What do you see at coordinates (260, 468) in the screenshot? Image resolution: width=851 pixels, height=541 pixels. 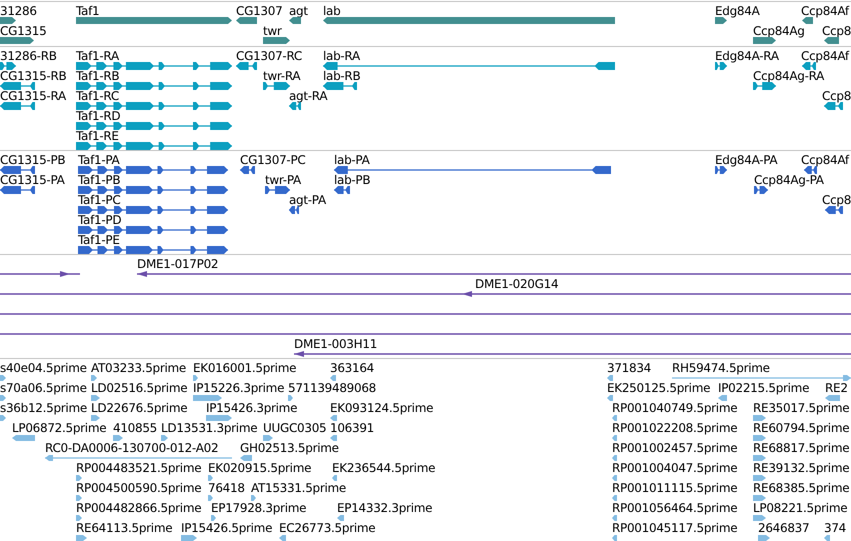 I see `feature-label: EK020915.5prime` at bounding box center [260, 468].